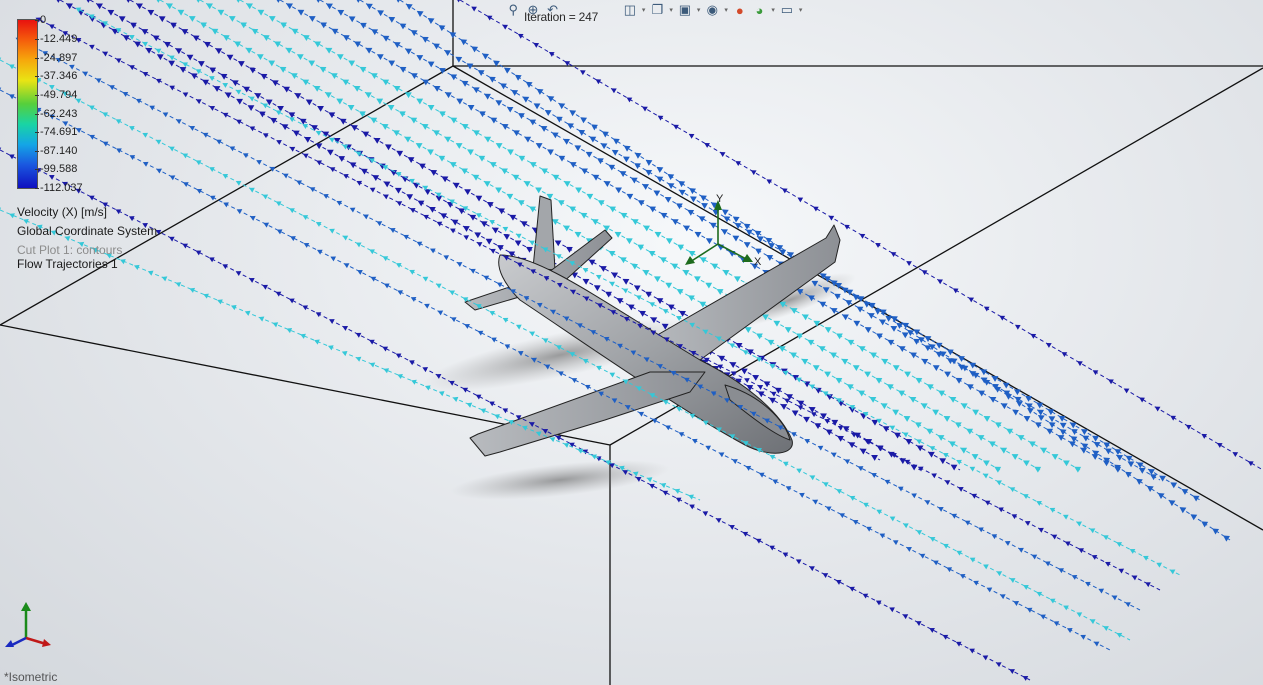 The width and height of the screenshot is (1263, 685). I want to click on legend-tick: -62.243, so click(56, 114).